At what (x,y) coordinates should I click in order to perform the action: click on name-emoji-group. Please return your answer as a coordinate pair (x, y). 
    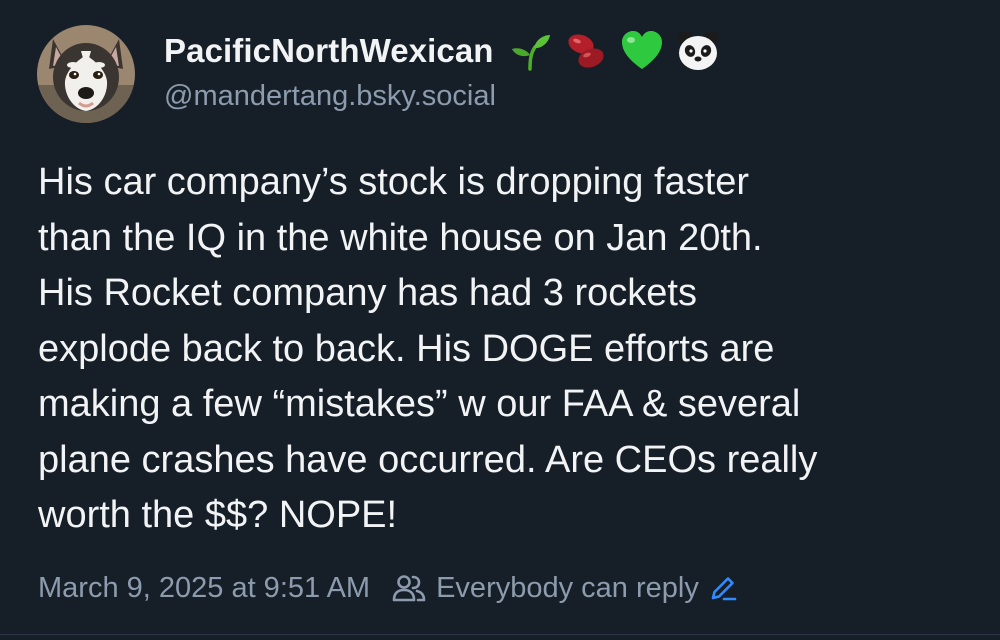
    Looking at the image, I should click on (614, 51).